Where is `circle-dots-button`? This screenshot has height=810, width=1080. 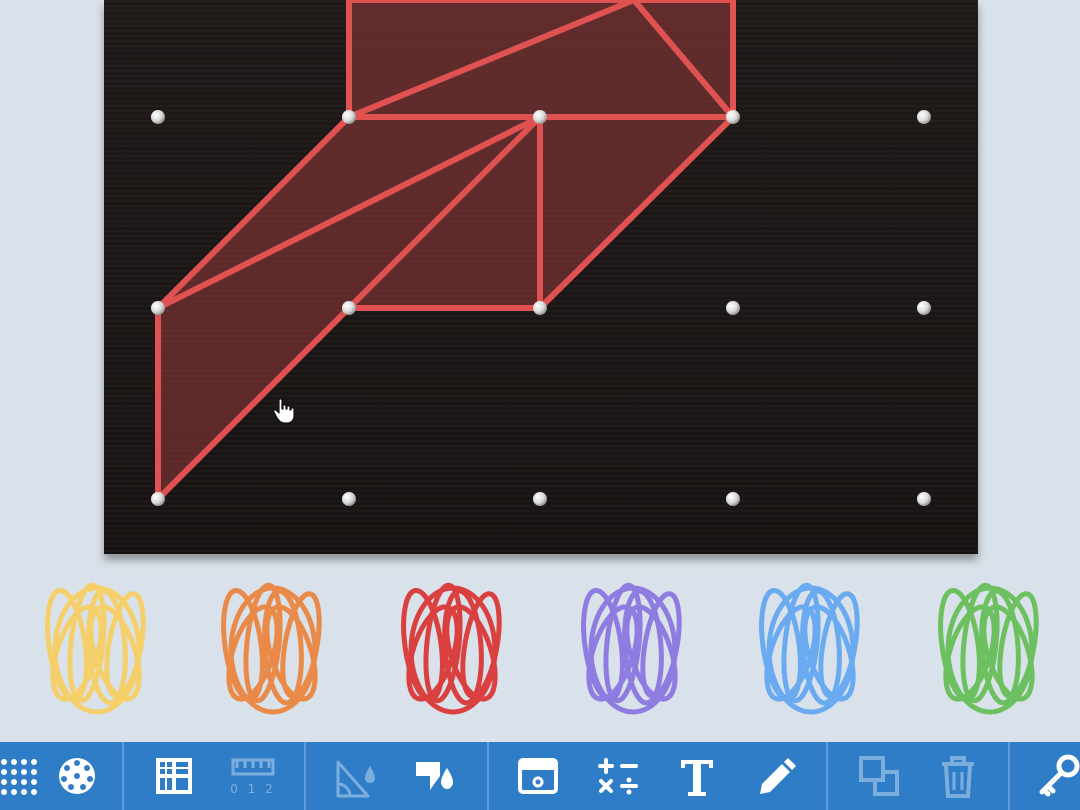
circle-dots-button is located at coordinates (77, 776).